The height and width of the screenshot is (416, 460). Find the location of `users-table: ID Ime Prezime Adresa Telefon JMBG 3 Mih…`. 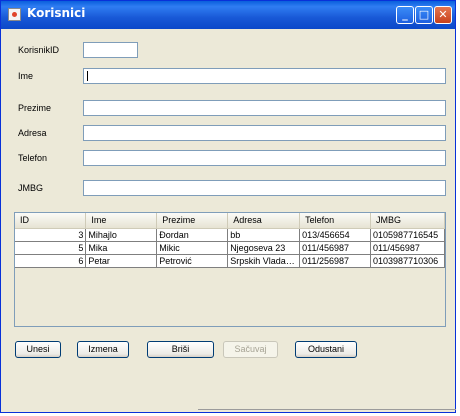

users-table: ID Ime Prezime Adresa Telefon JMBG 3 Mih… is located at coordinates (230, 240).